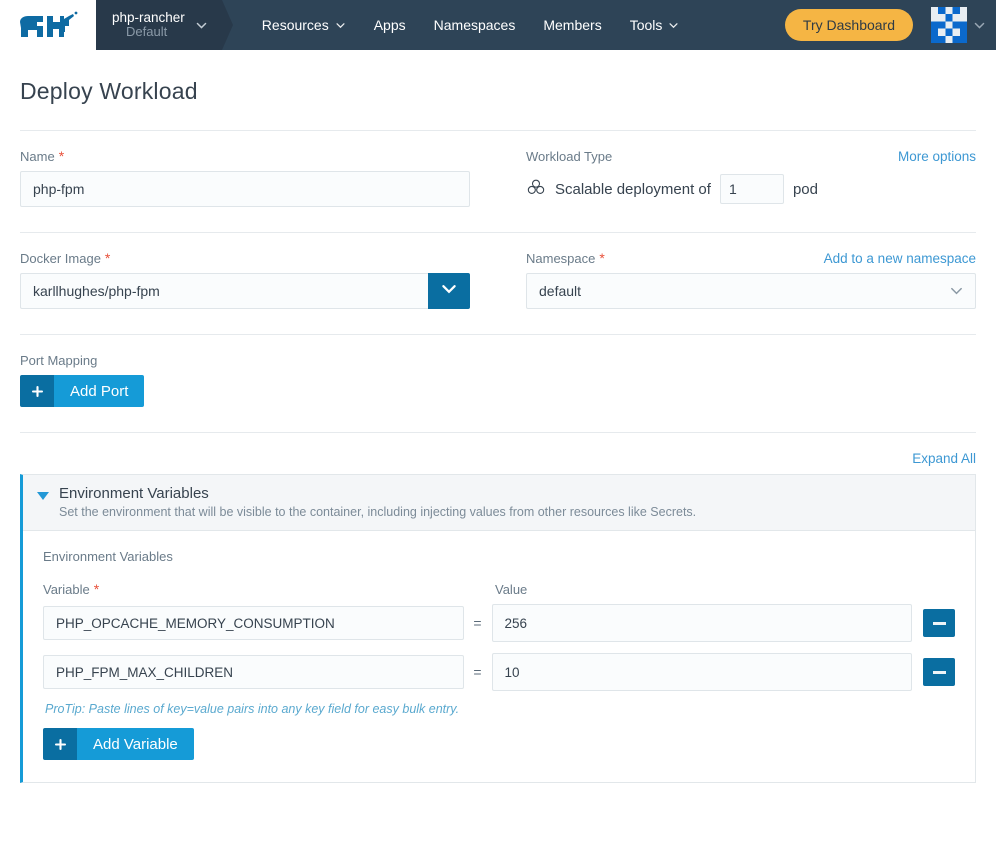 The height and width of the screenshot is (858, 996). I want to click on nav-right-actions: Try Dashboard, so click(890, 25).